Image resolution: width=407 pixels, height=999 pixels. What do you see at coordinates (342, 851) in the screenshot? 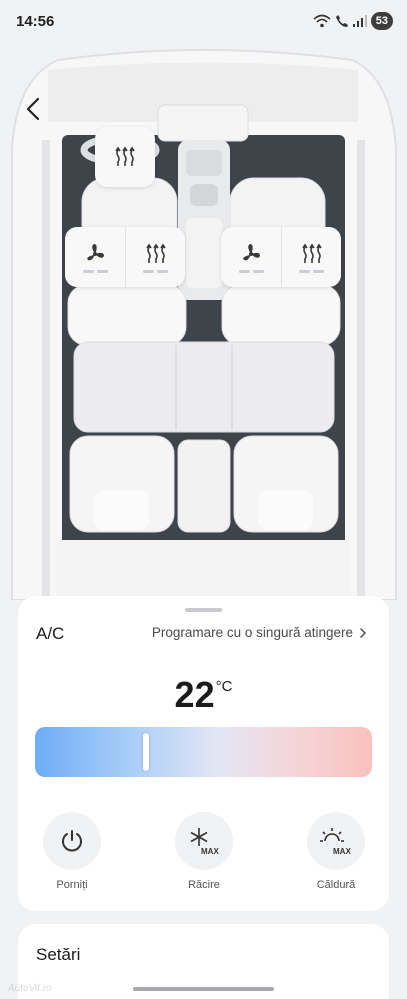
I see `heating-max-badge: MAX` at bounding box center [342, 851].